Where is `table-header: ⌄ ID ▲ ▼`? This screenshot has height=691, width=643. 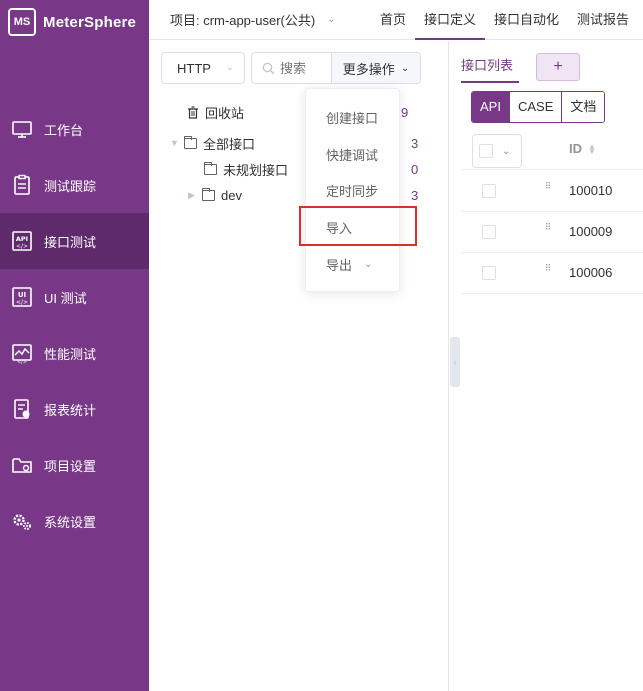
table-header: ⌄ ID ▲ ▼ is located at coordinates (552, 150).